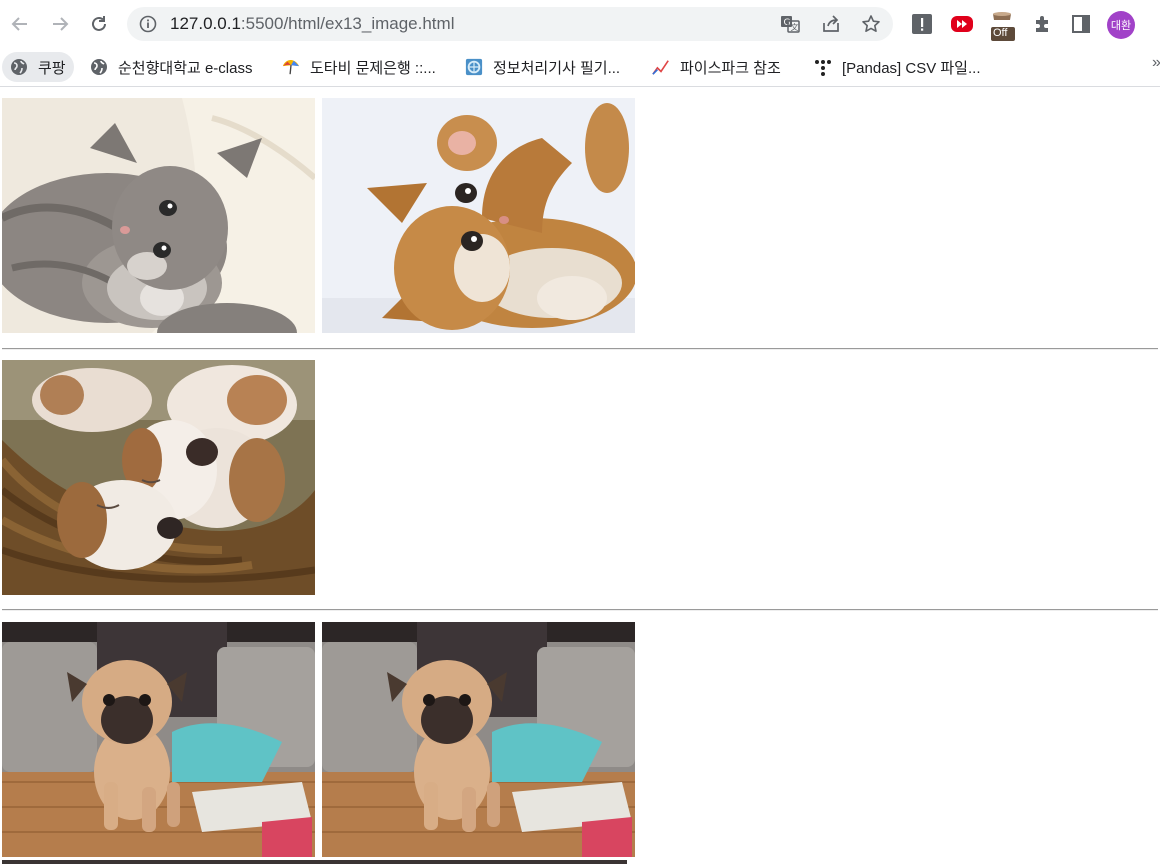 This screenshot has width=1160, height=864. Describe the element at coordinates (661, 67) in the screenshot. I see `chart-icon` at that location.